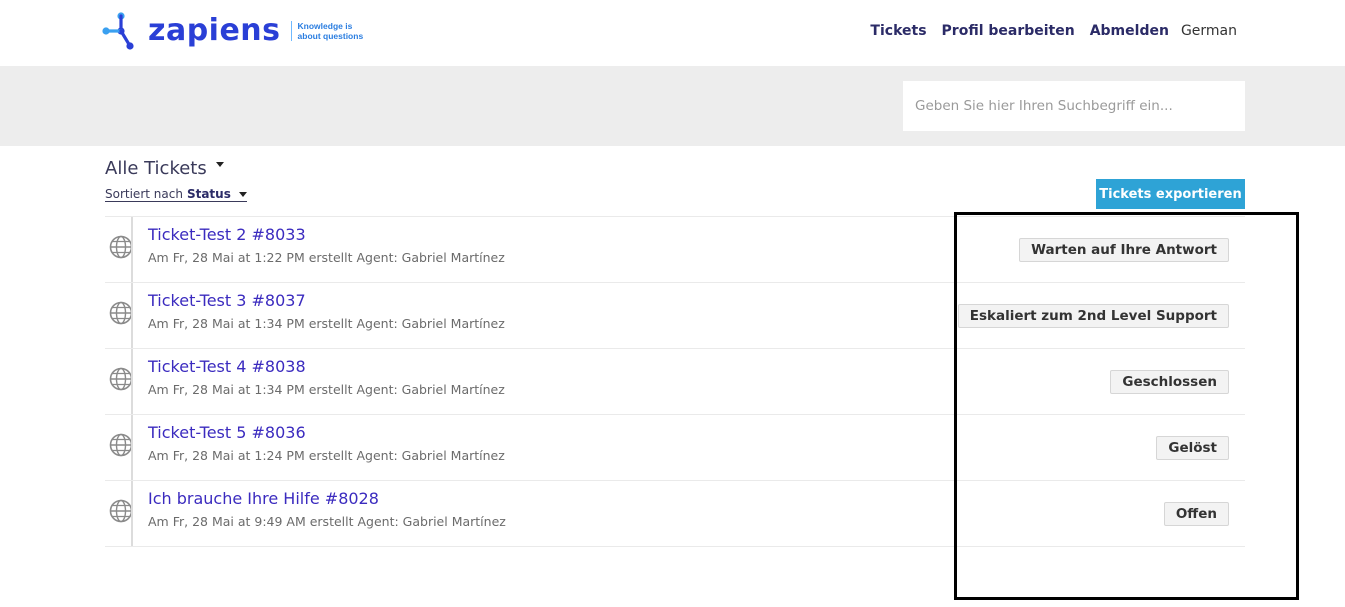  I want to click on logo-divider, so click(291, 31).